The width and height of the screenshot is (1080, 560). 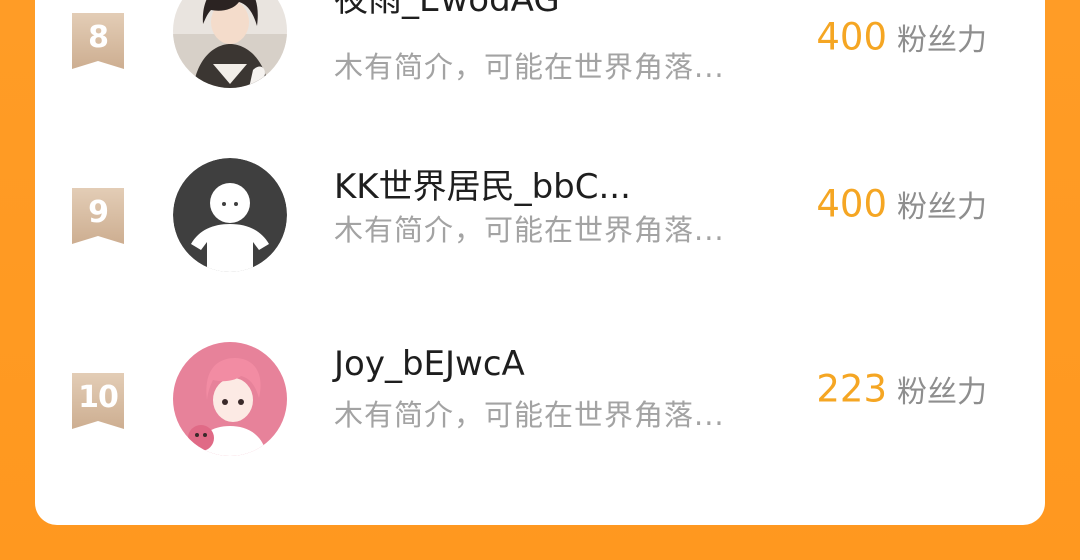 I want to click on fans-count: 223, so click(x=851, y=389).